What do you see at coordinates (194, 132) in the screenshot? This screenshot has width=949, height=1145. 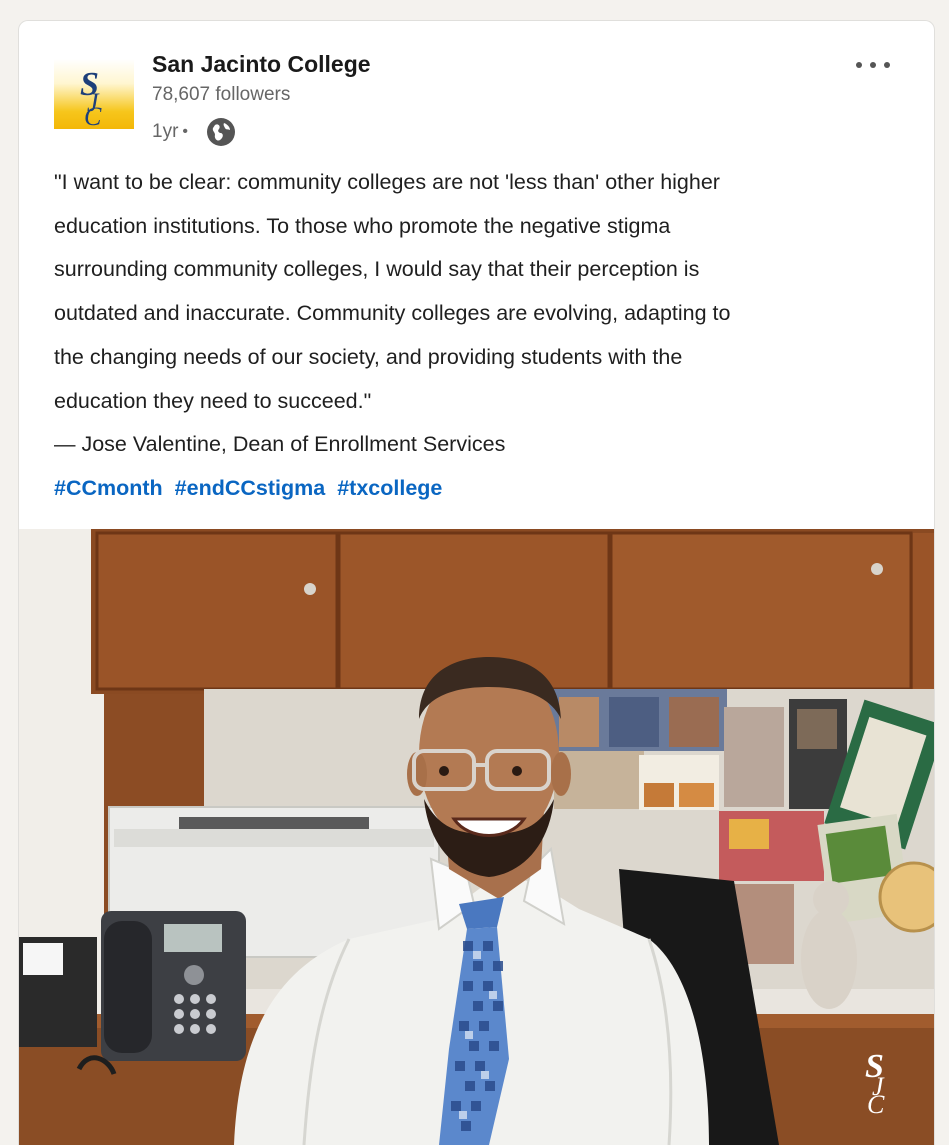 I see `post-meta: 1yr •` at bounding box center [194, 132].